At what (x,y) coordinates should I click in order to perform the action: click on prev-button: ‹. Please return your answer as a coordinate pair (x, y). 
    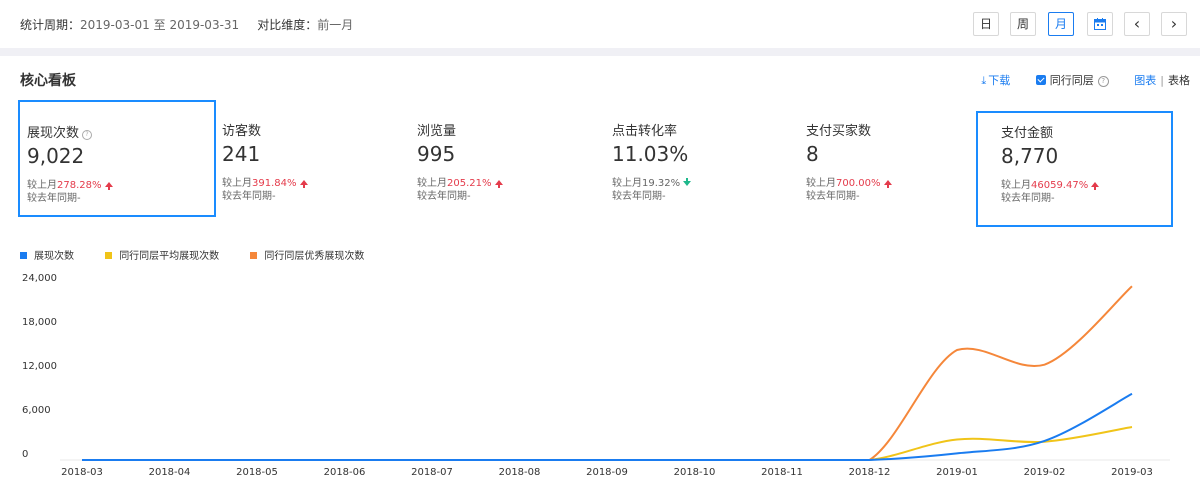
    Looking at the image, I should click on (1137, 24).